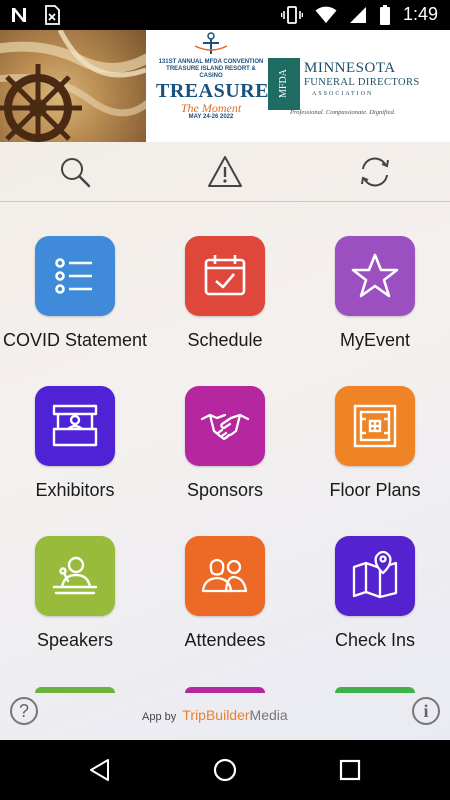  I want to click on sync-icon, so click(375, 172).